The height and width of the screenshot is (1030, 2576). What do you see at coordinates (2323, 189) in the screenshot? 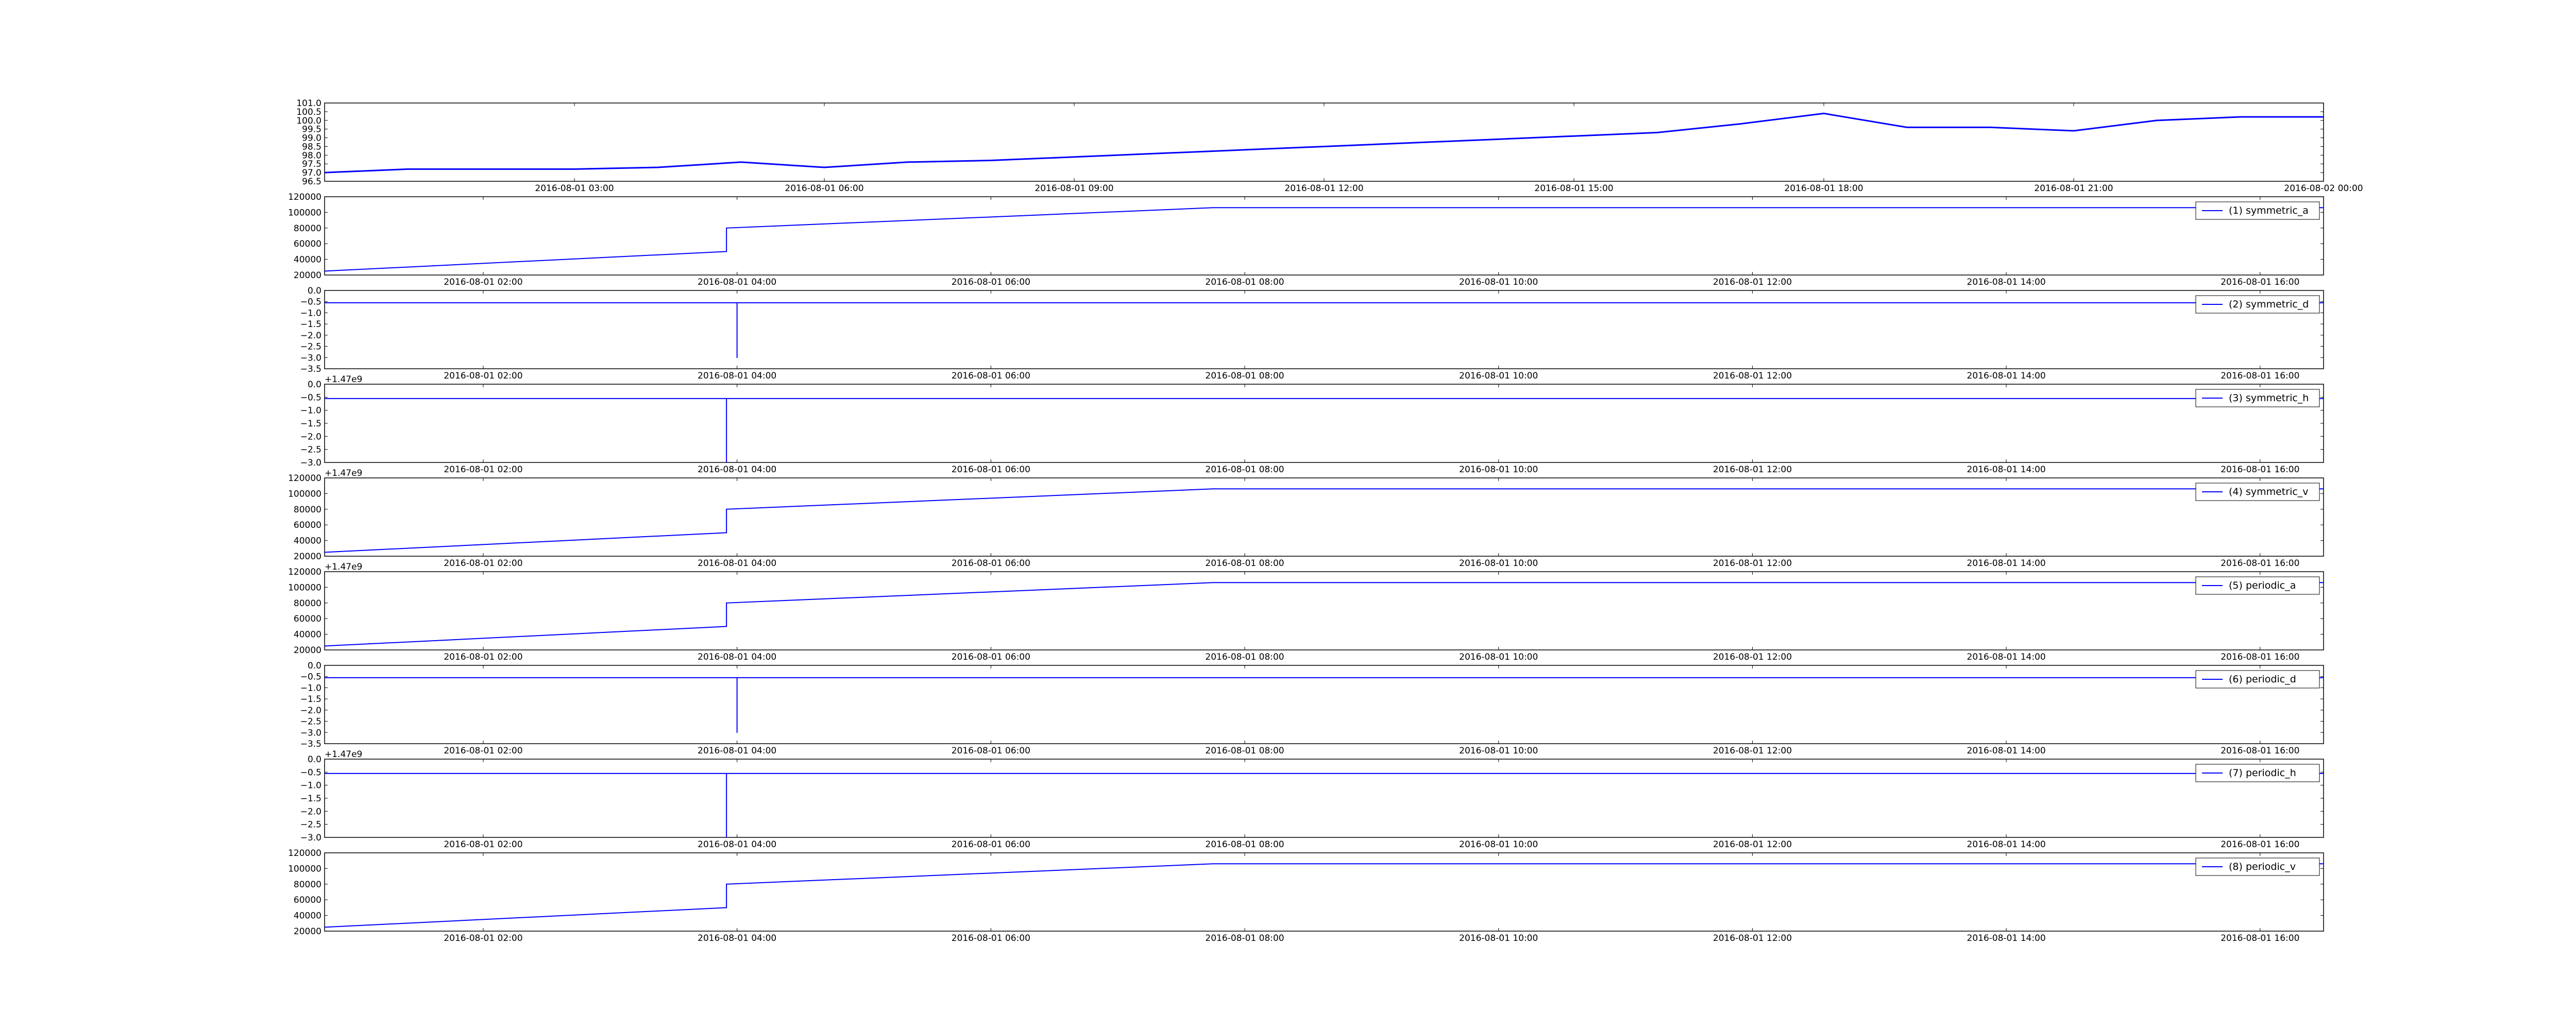
I see `x-tick-label: 2016-08-02 00:00` at bounding box center [2323, 189].